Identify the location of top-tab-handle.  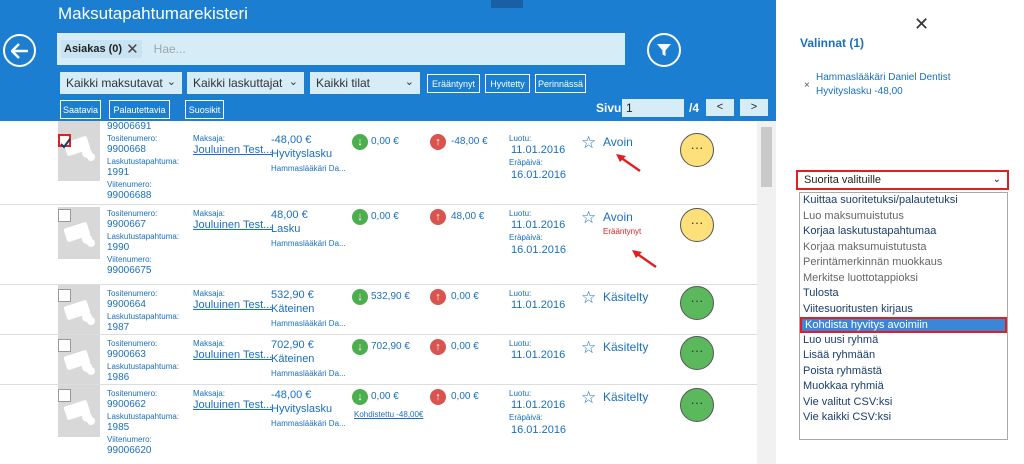
(507, 4).